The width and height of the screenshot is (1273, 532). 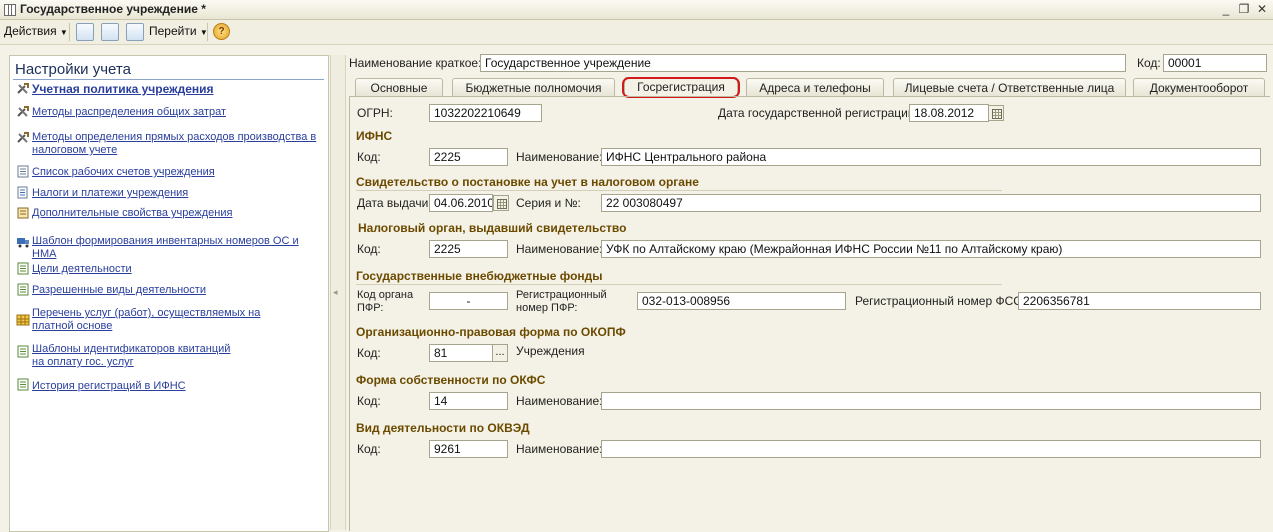 What do you see at coordinates (178, 386) in the screenshot?
I see `nav-ifns-history: История регистраций в ИФНС` at bounding box center [178, 386].